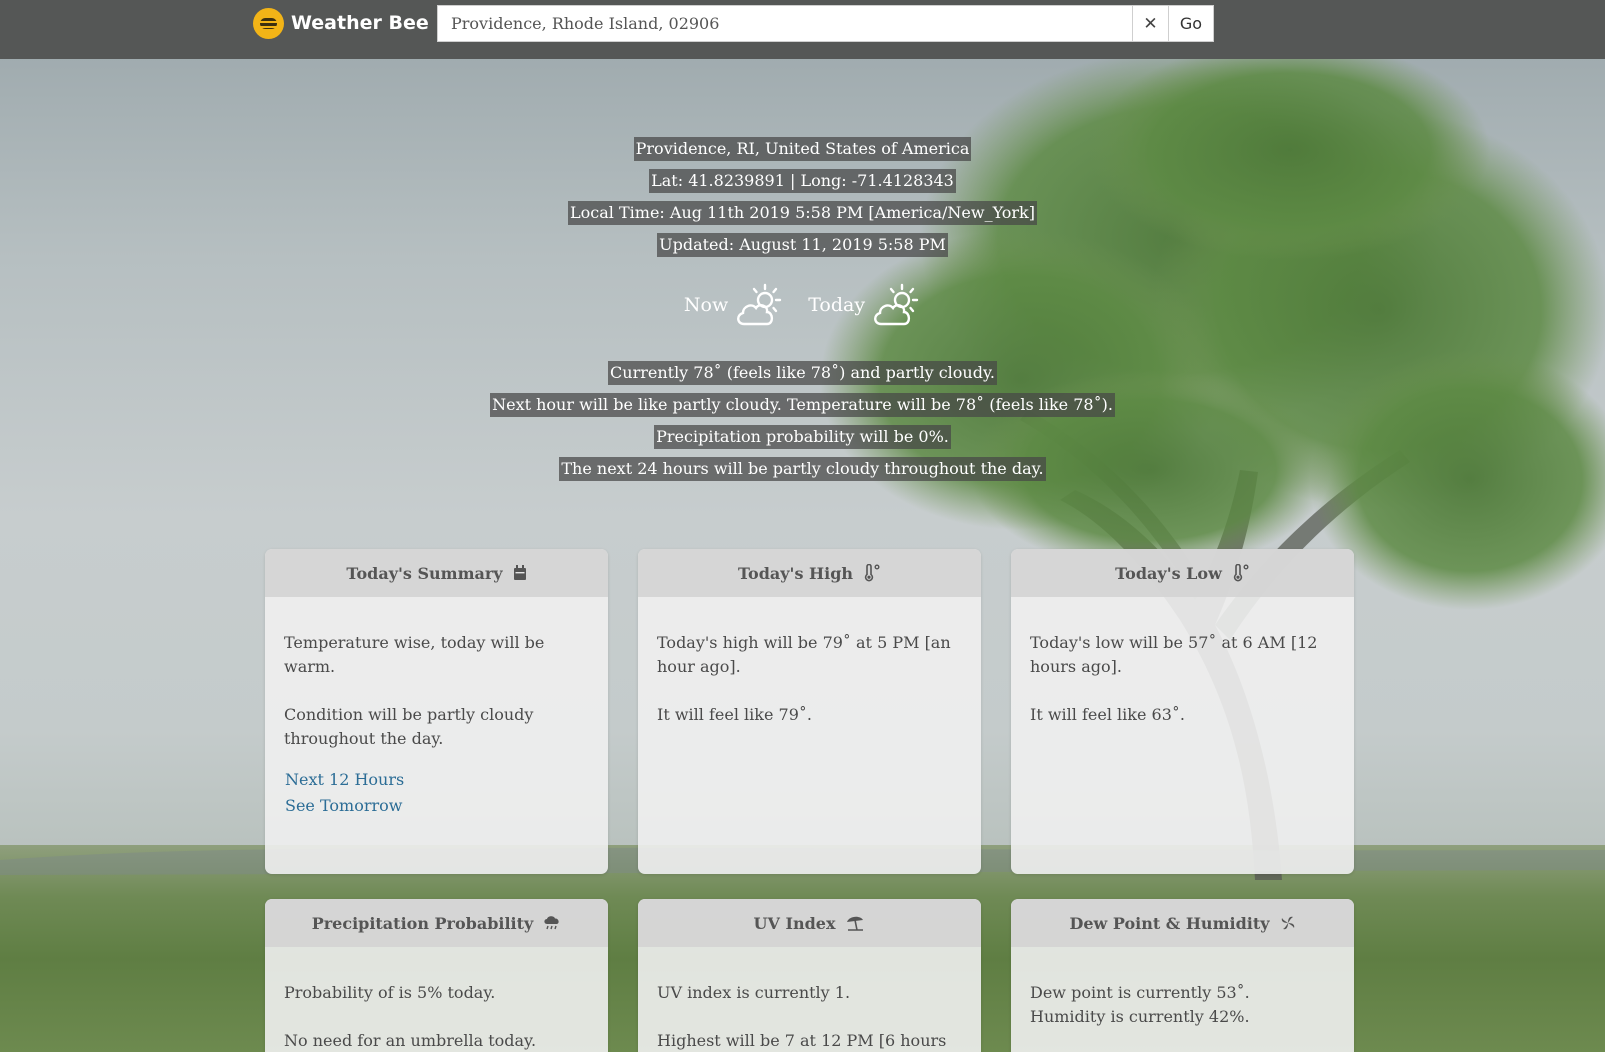 This screenshot has height=1052, width=1605. What do you see at coordinates (422, 923) in the screenshot?
I see `card-title: Precipitation Probability` at bounding box center [422, 923].